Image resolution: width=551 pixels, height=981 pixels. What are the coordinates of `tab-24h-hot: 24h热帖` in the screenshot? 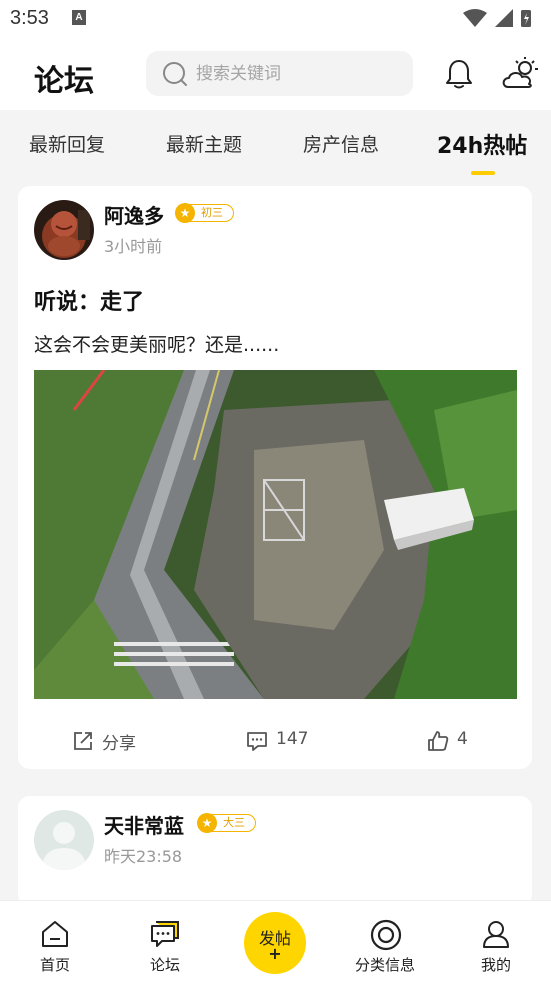 It's located at (482, 144).